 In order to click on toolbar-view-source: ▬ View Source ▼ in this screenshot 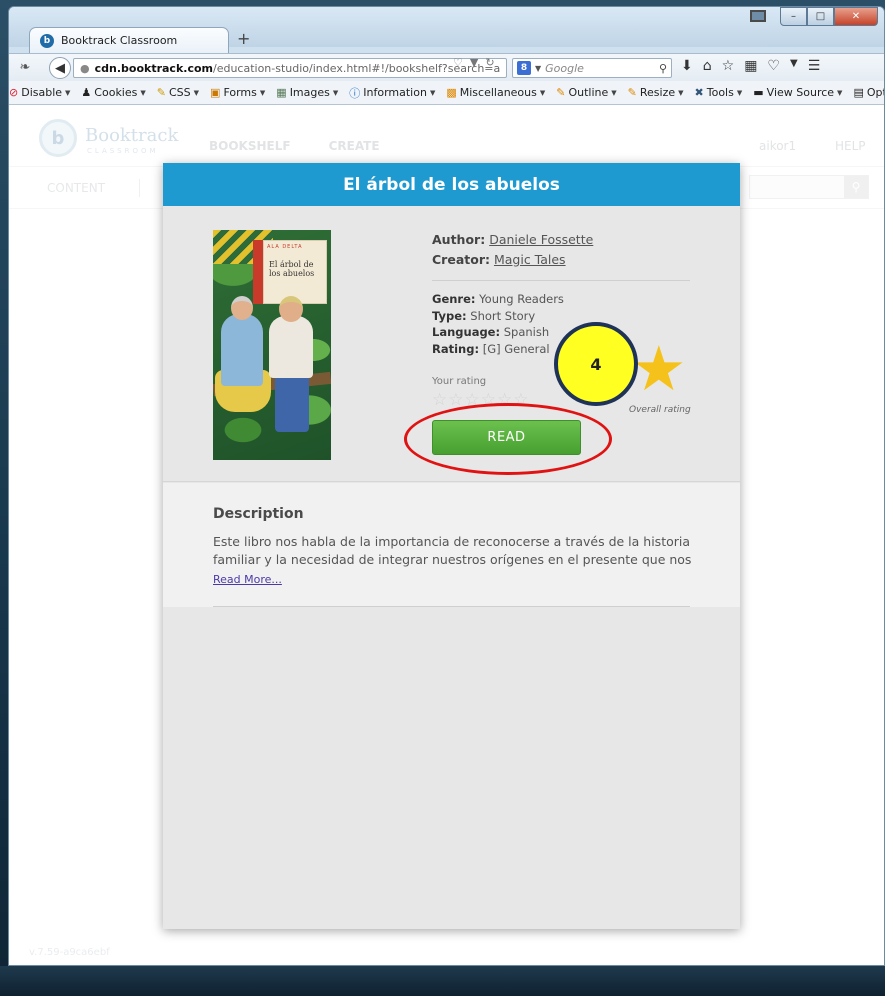, I will do `click(797, 92)`.